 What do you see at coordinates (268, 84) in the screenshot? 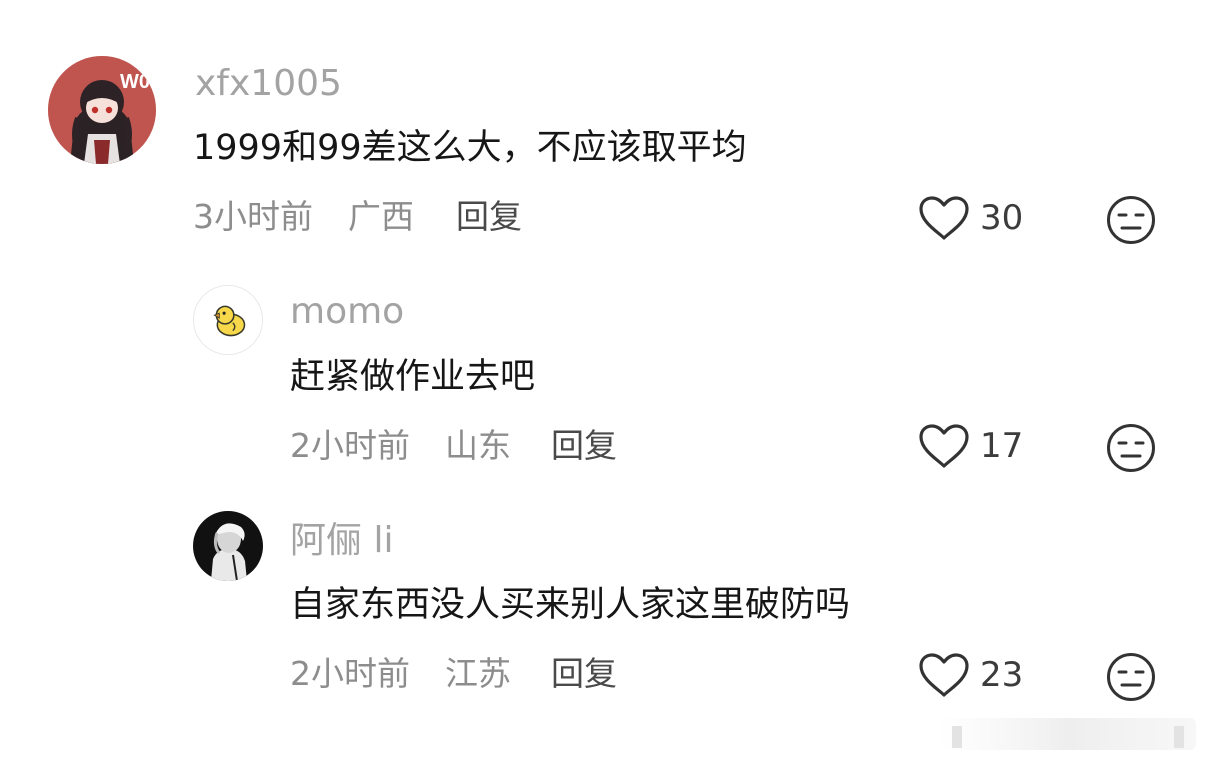
I see `username: xfx1005` at bounding box center [268, 84].